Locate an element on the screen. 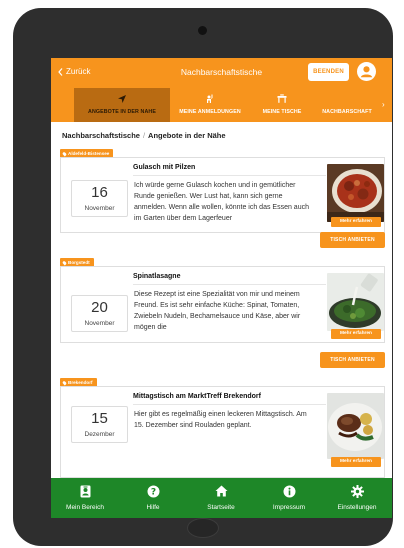 The height and width of the screenshot is (548, 404). nav-imprint: Impressum is located at coordinates (289, 498).